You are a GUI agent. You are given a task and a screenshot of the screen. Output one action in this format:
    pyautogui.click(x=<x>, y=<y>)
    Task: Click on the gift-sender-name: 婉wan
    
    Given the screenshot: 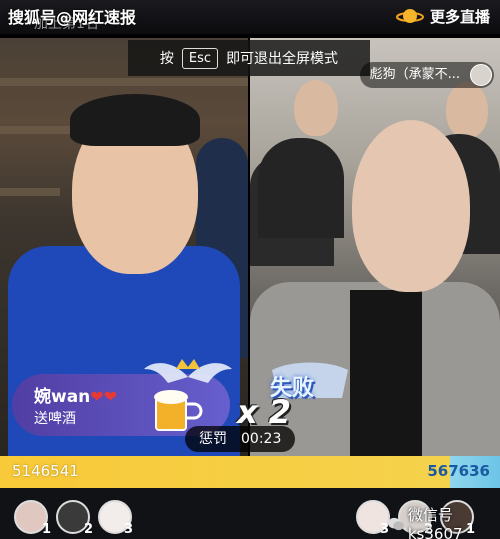 What is the action you would take?
    pyautogui.click(x=62, y=397)
    